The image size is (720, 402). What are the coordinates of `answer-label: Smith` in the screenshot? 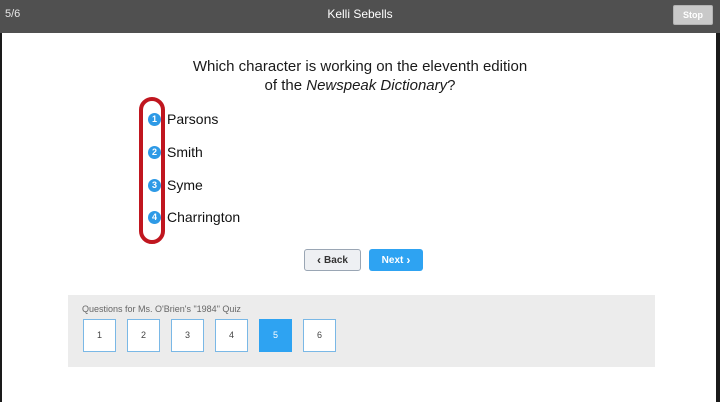 It's located at (185, 152).